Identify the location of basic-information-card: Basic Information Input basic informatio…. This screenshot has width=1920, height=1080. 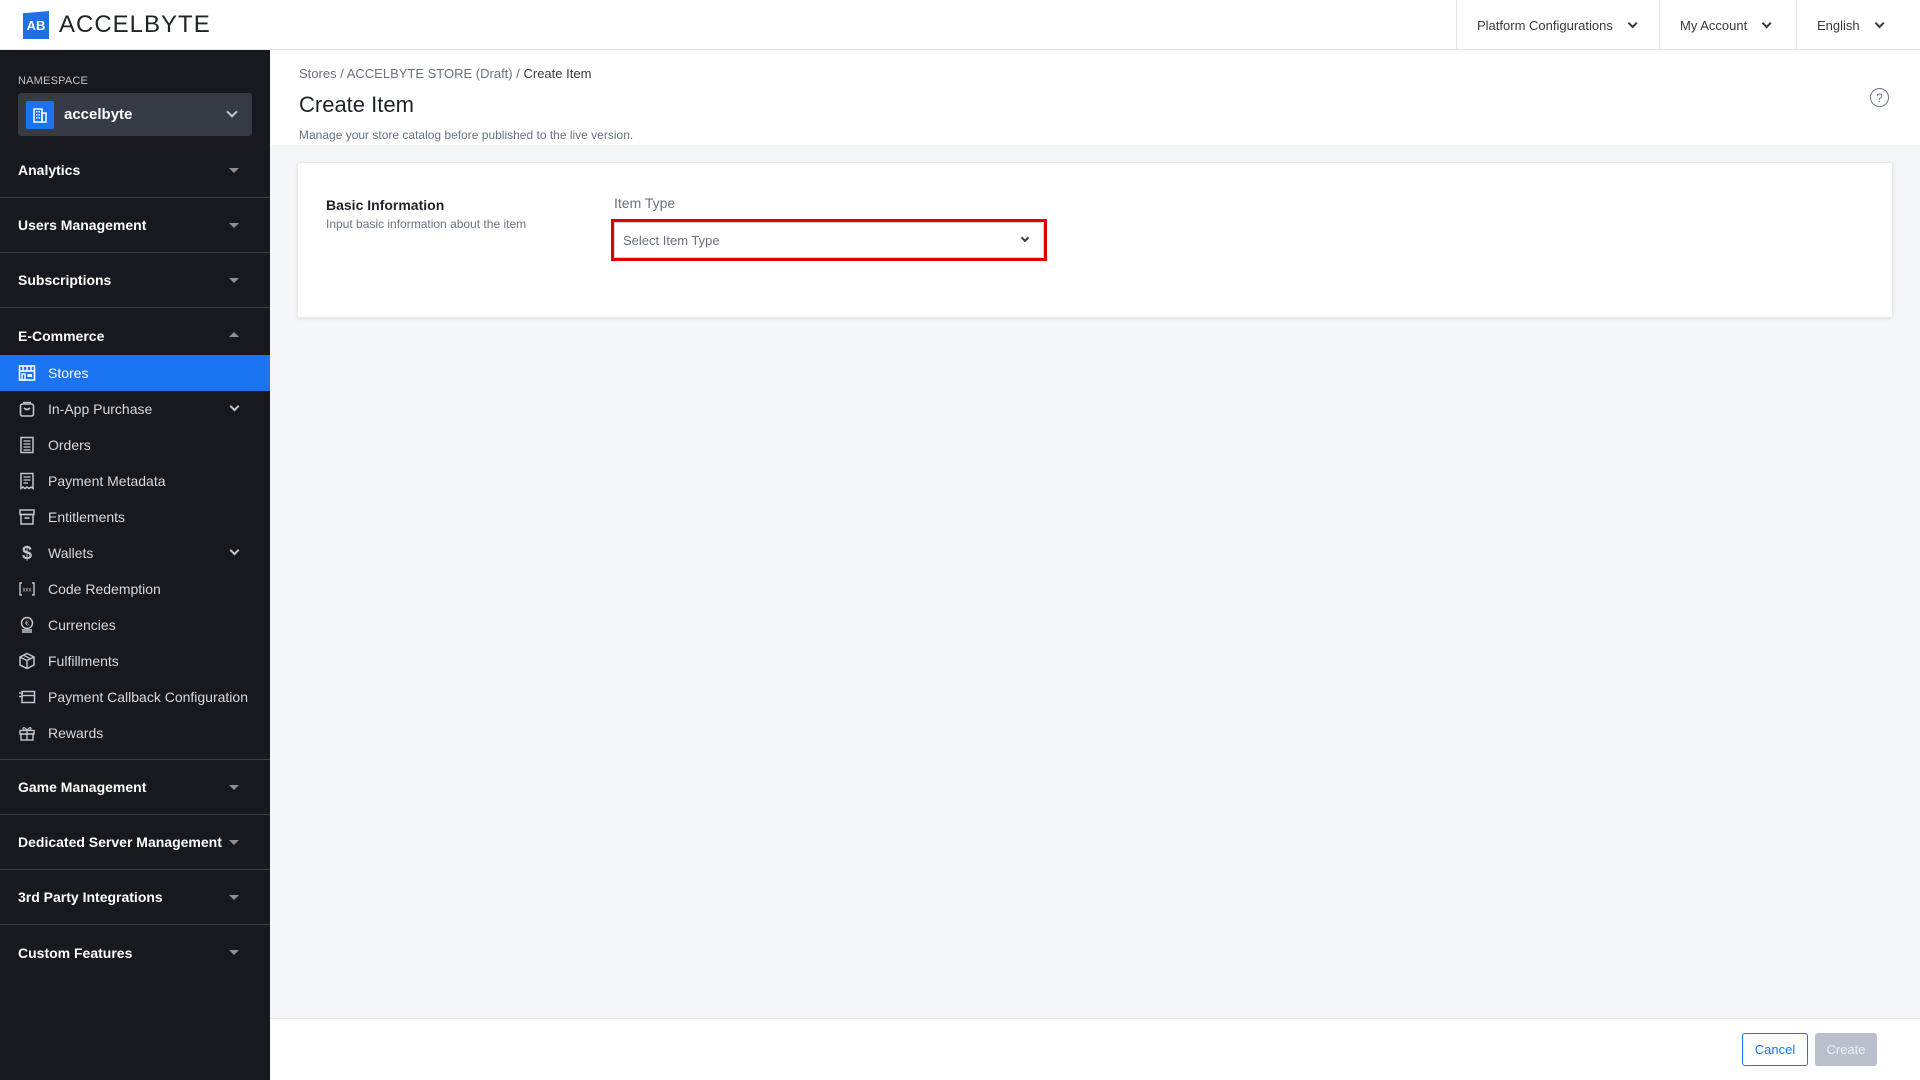
(1095, 240).